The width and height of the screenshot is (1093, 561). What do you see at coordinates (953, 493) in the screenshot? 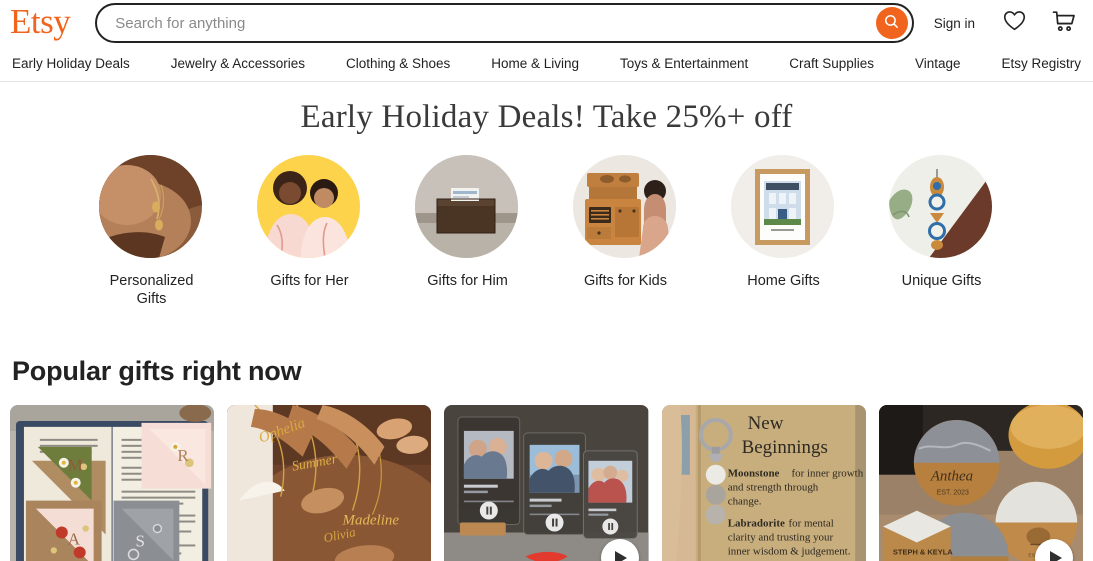
I see `svg-text: EST. 2023` at bounding box center [953, 493].